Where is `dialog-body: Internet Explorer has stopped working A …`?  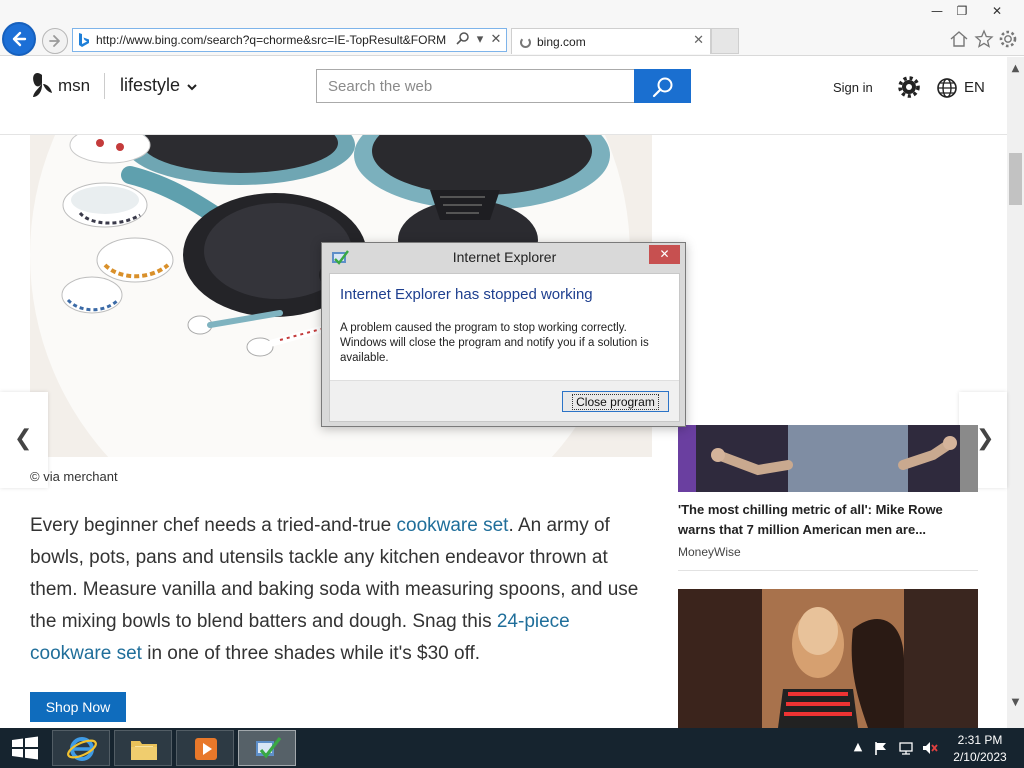 dialog-body: Internet Explorer has stopped working A … is located at coordinates (504, 347).